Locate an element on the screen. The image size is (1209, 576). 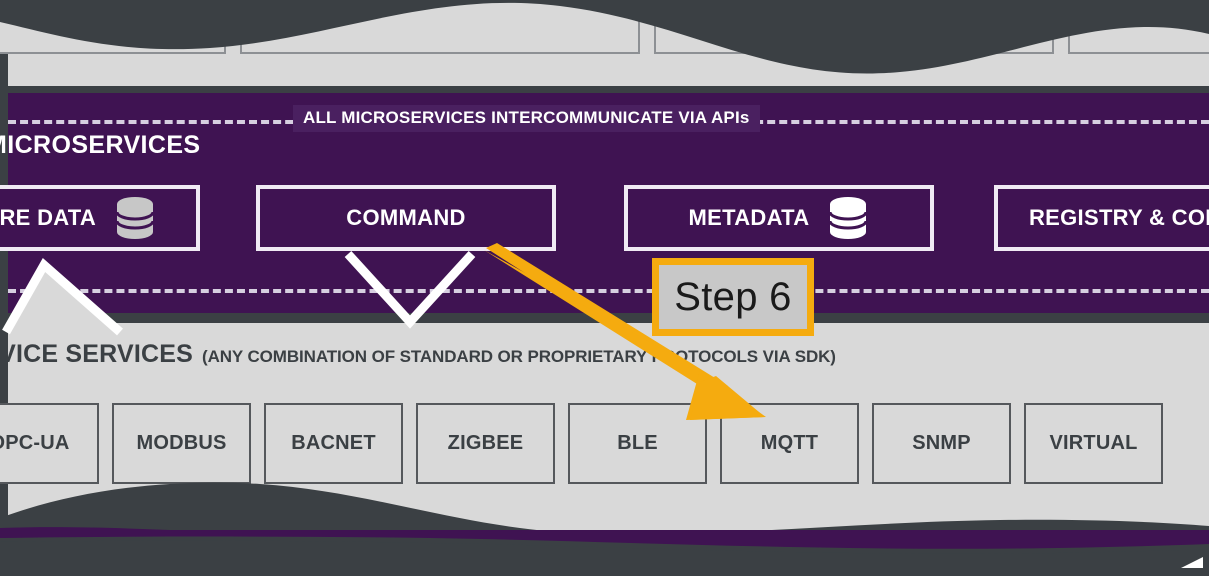
protocol-label: SNMP is located at coordinates (941, 443).